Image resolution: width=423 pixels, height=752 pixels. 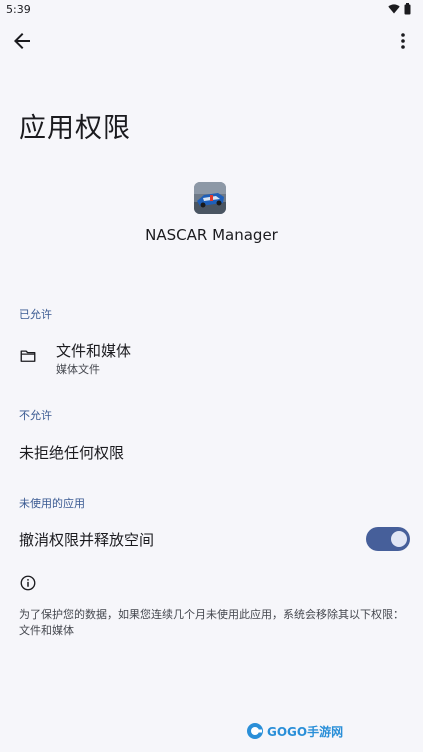 What do you see at coordinates (211, 41) in the screenshot?
I see `top-app-bar` at bounding box center [211, 41].